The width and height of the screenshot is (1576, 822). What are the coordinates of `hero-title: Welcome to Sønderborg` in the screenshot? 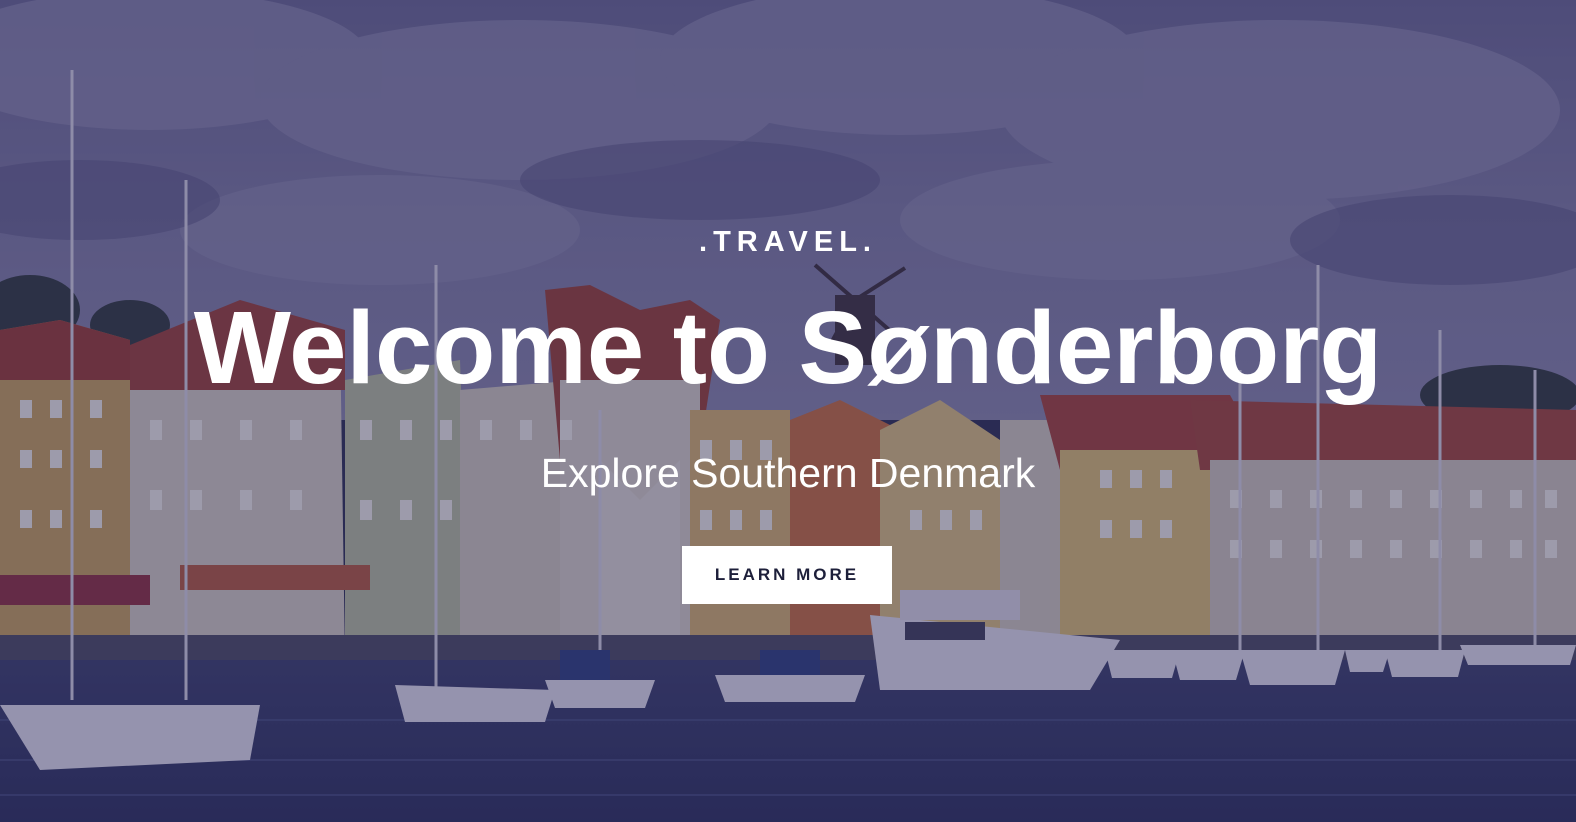 It's located at (788, 347).